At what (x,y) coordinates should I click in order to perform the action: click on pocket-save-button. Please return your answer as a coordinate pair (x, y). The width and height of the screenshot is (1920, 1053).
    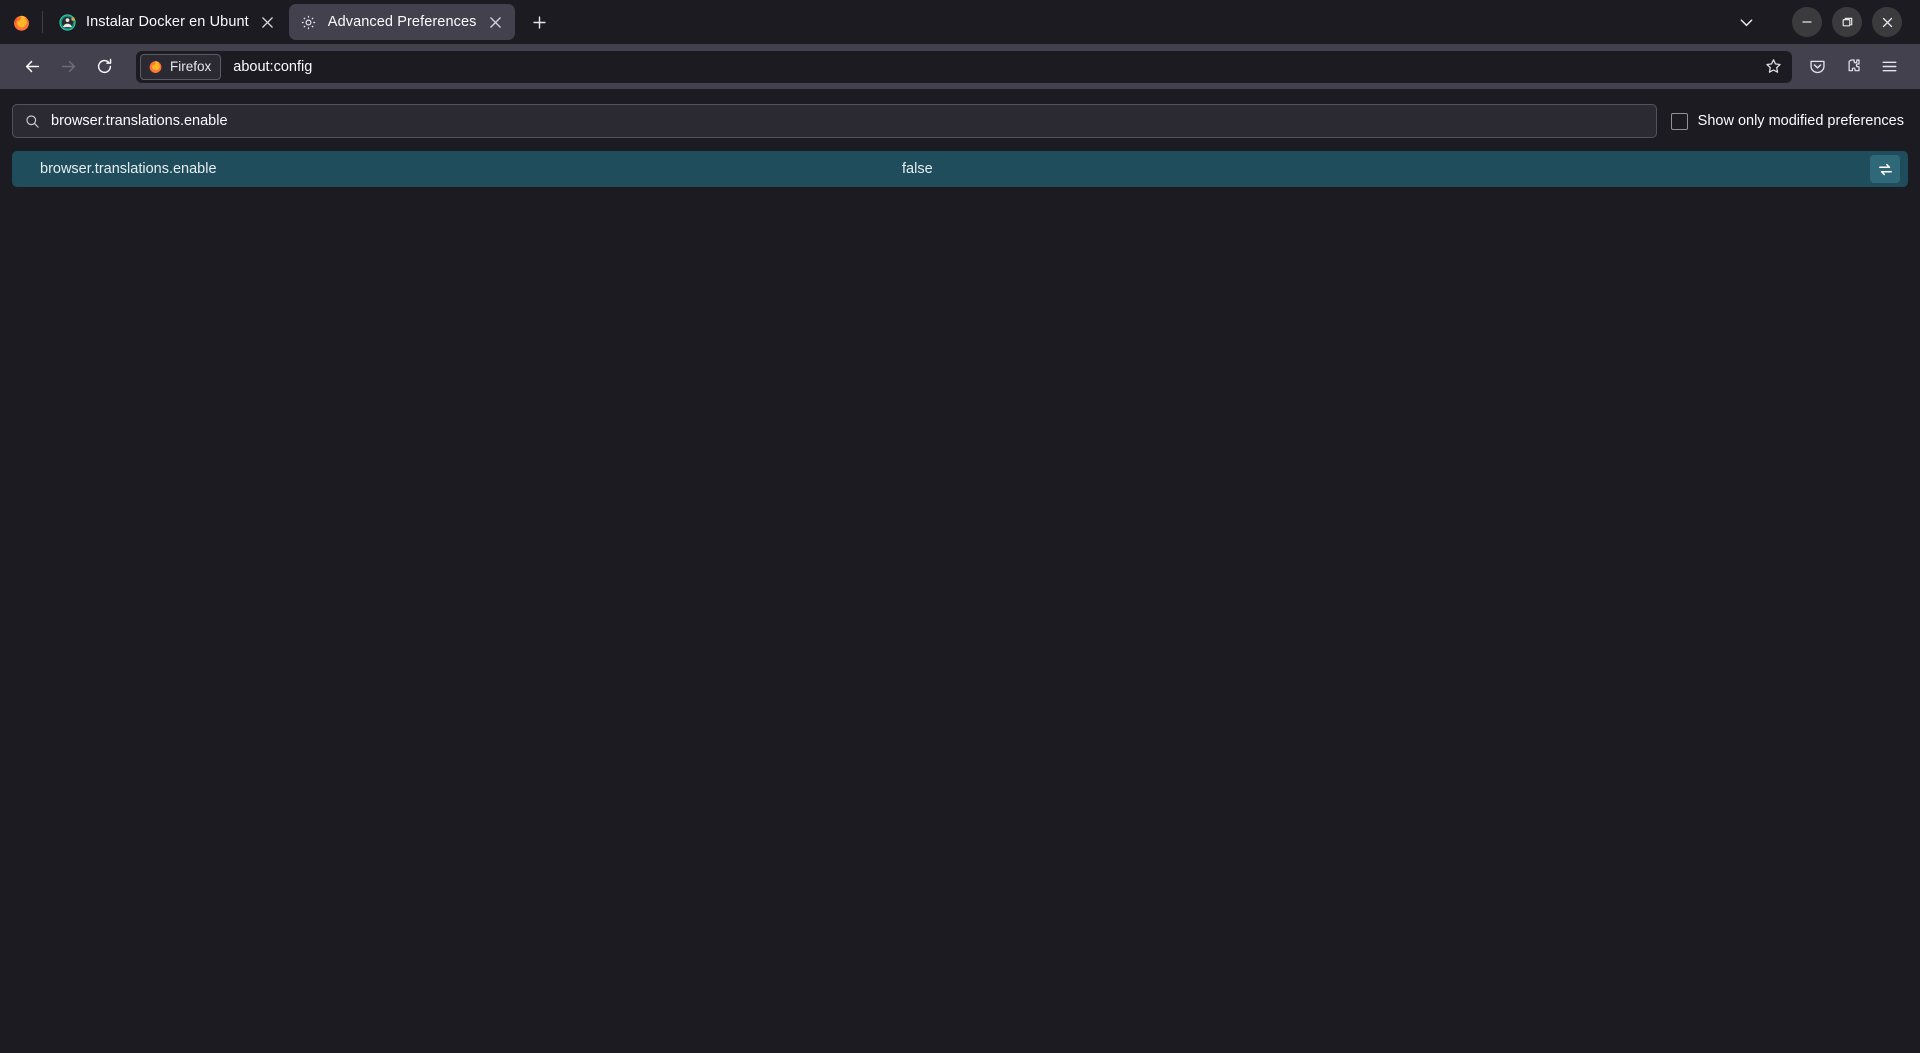
    Looking at the image, I should click on (1817, 67).